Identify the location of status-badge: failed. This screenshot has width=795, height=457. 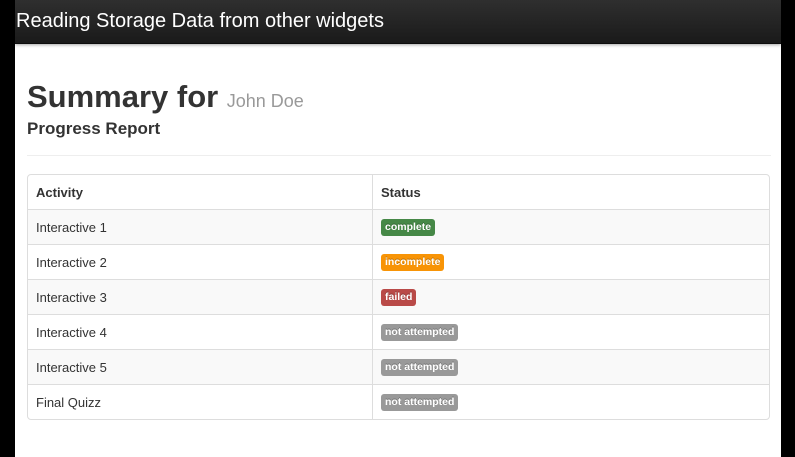
(399, 297).